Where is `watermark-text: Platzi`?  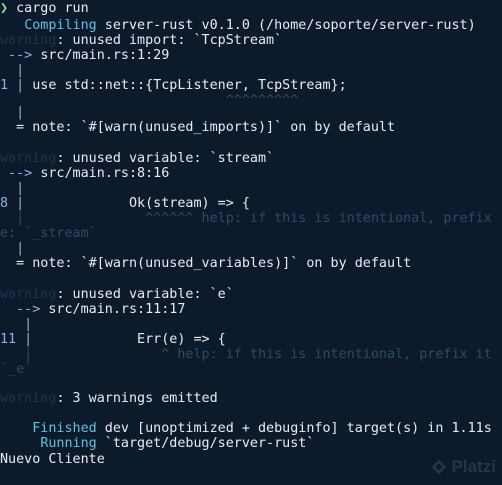 watermark-text: Platzi is located at coordinates (473, 466).